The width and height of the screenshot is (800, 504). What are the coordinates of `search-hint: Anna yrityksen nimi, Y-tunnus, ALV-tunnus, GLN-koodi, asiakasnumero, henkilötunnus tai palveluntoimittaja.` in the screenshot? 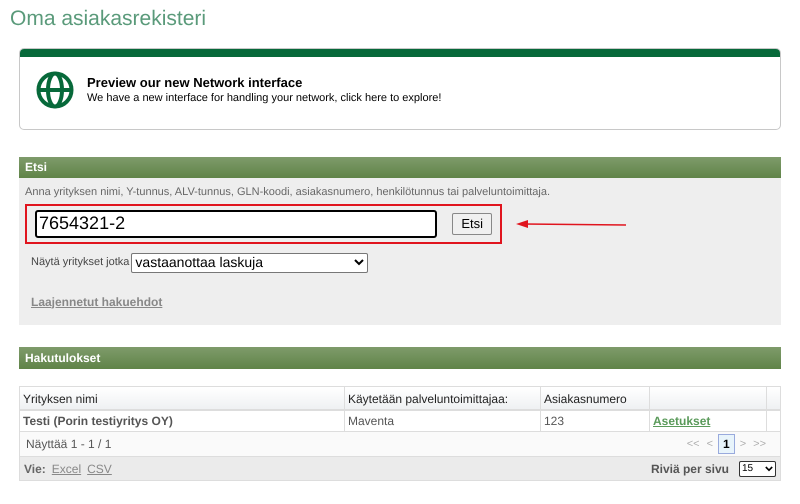 It's located at (288, 192).